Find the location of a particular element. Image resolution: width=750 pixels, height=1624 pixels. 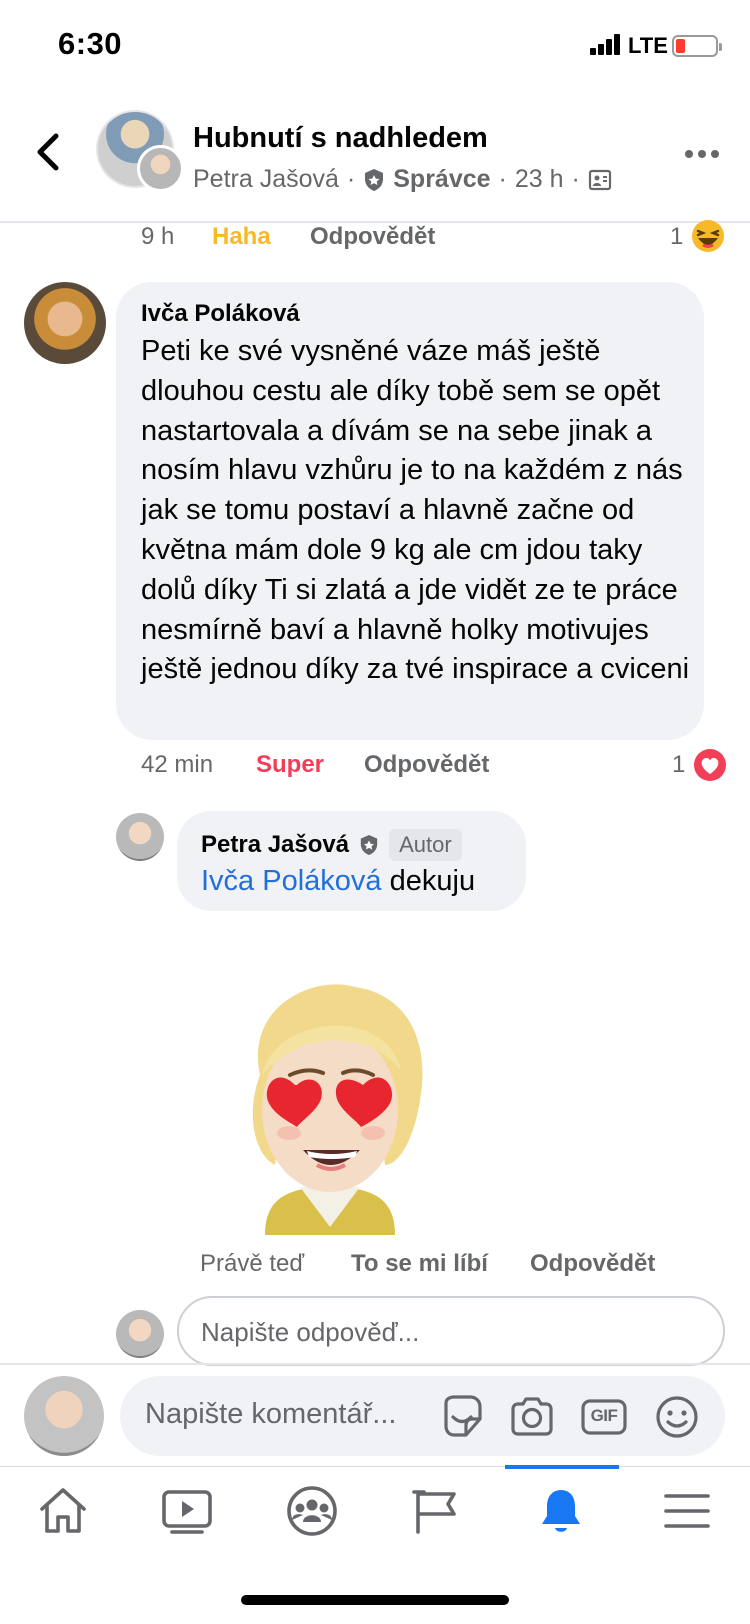

comment-reaction-count: 1 is located at coordinates (678, 765).